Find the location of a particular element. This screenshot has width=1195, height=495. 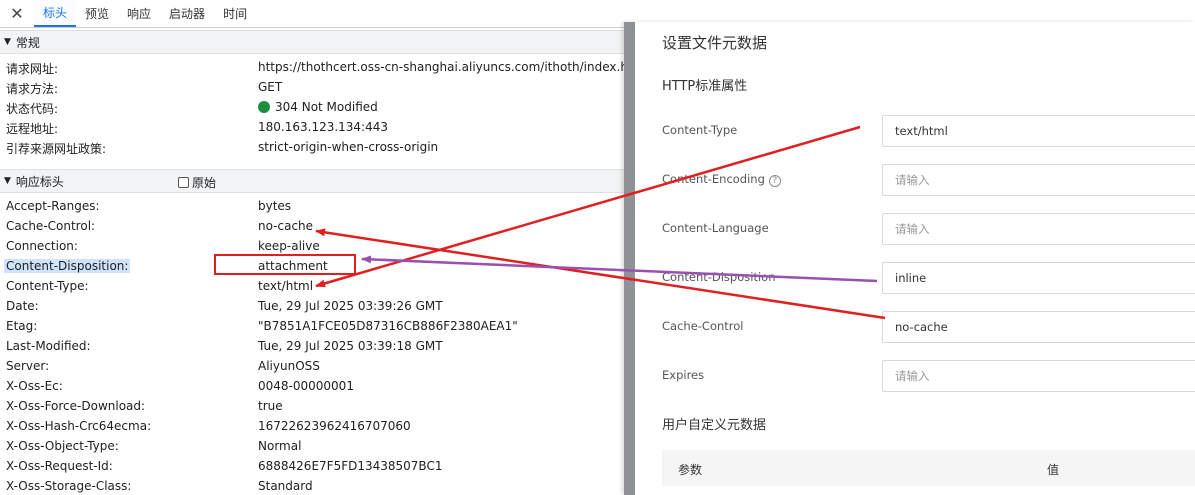

content-encoding-input: 请输入 is located at coordinates (1038, 180).